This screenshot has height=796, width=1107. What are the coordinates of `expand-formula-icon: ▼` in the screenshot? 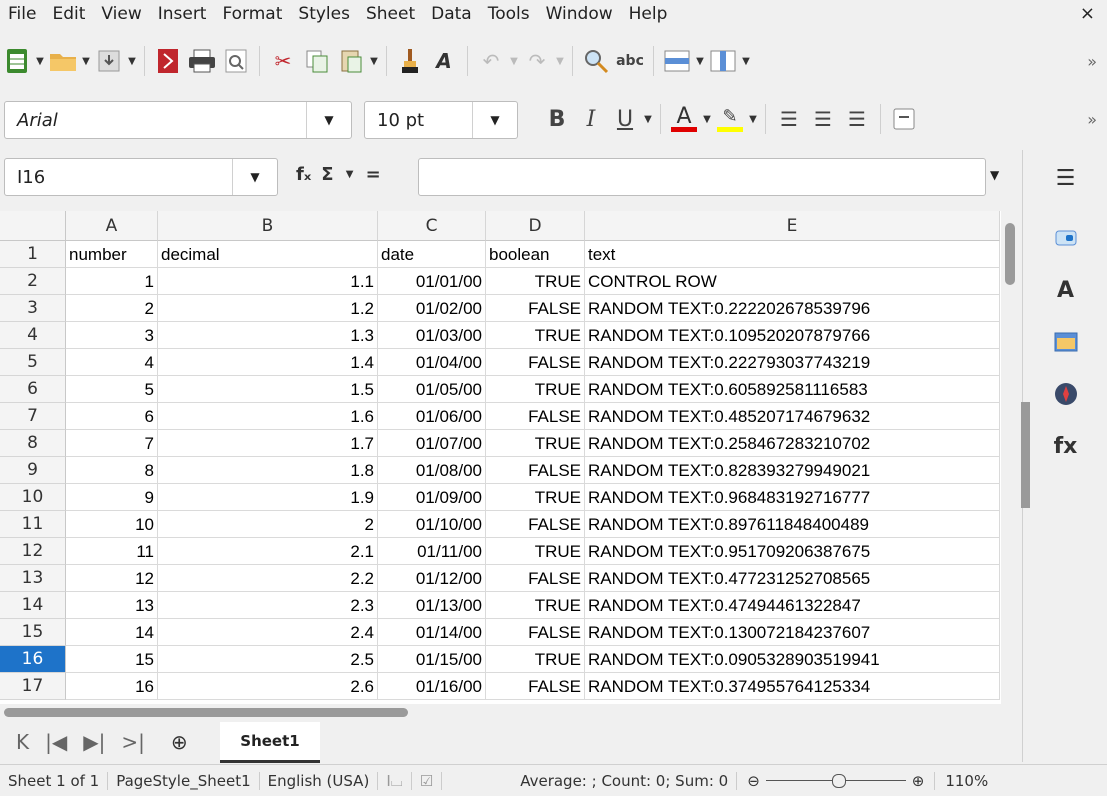 It's located at (994, 175).